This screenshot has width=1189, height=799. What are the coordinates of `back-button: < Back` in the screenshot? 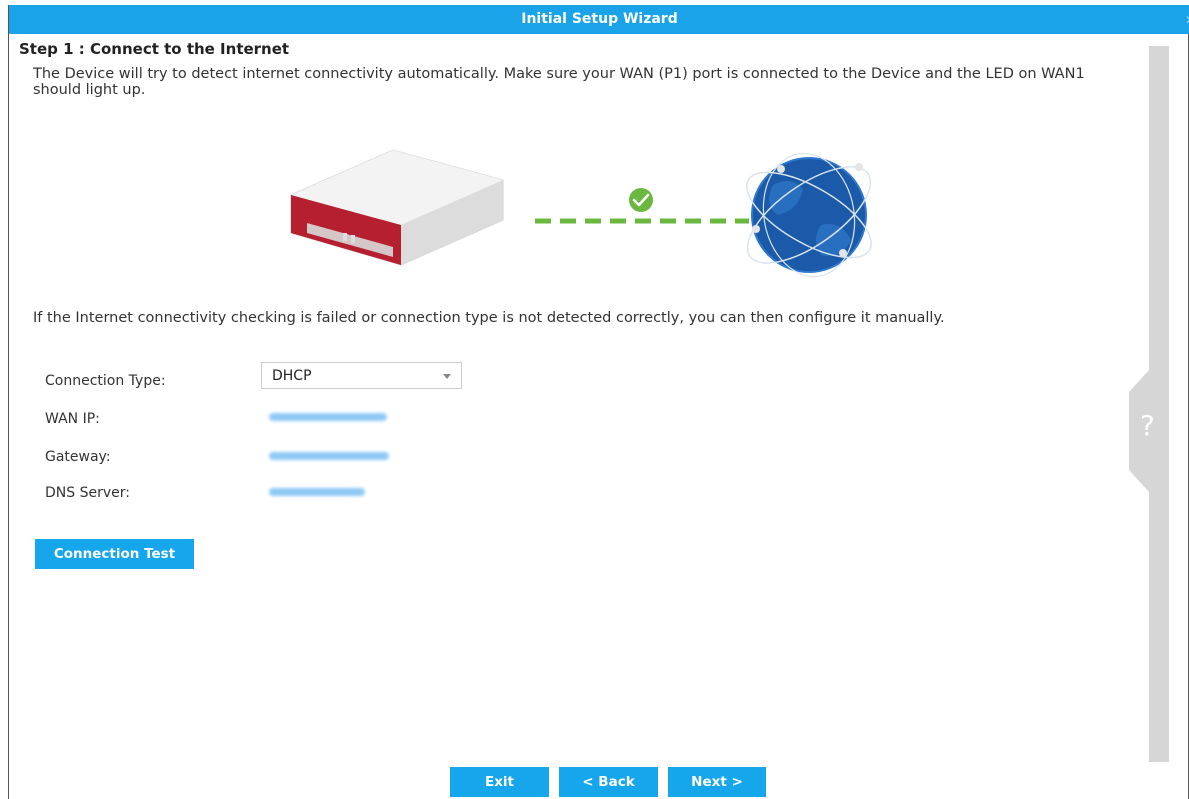 It's located at (608, 782).